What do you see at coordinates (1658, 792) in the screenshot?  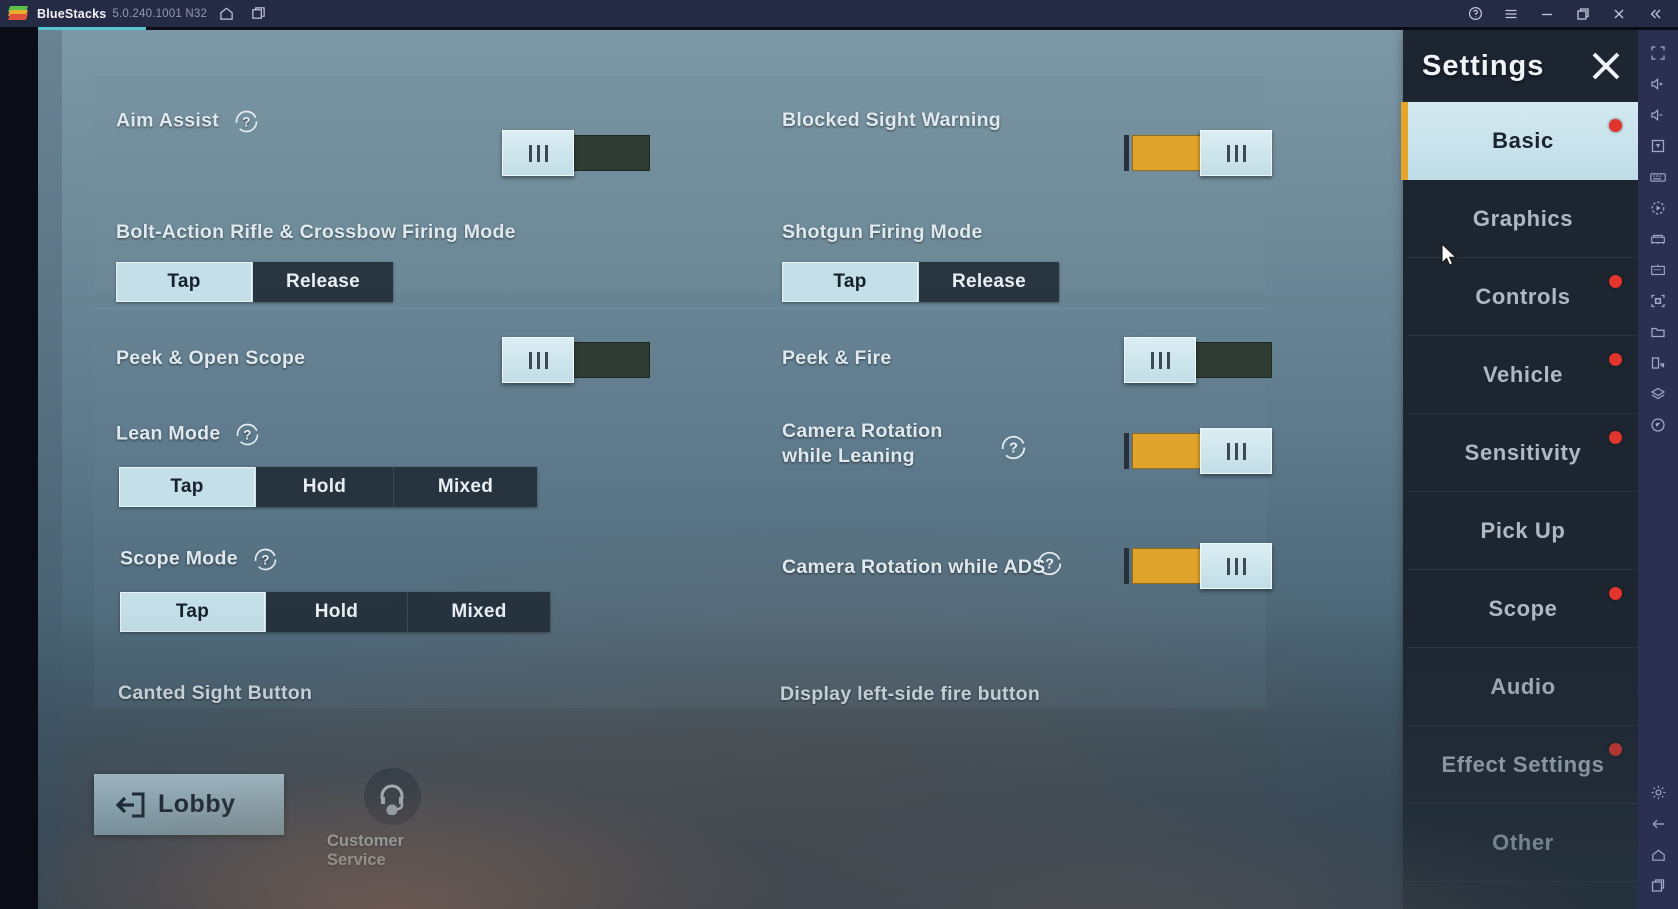 I see `settings-gear-icon` at bounding box center [1658, 792].